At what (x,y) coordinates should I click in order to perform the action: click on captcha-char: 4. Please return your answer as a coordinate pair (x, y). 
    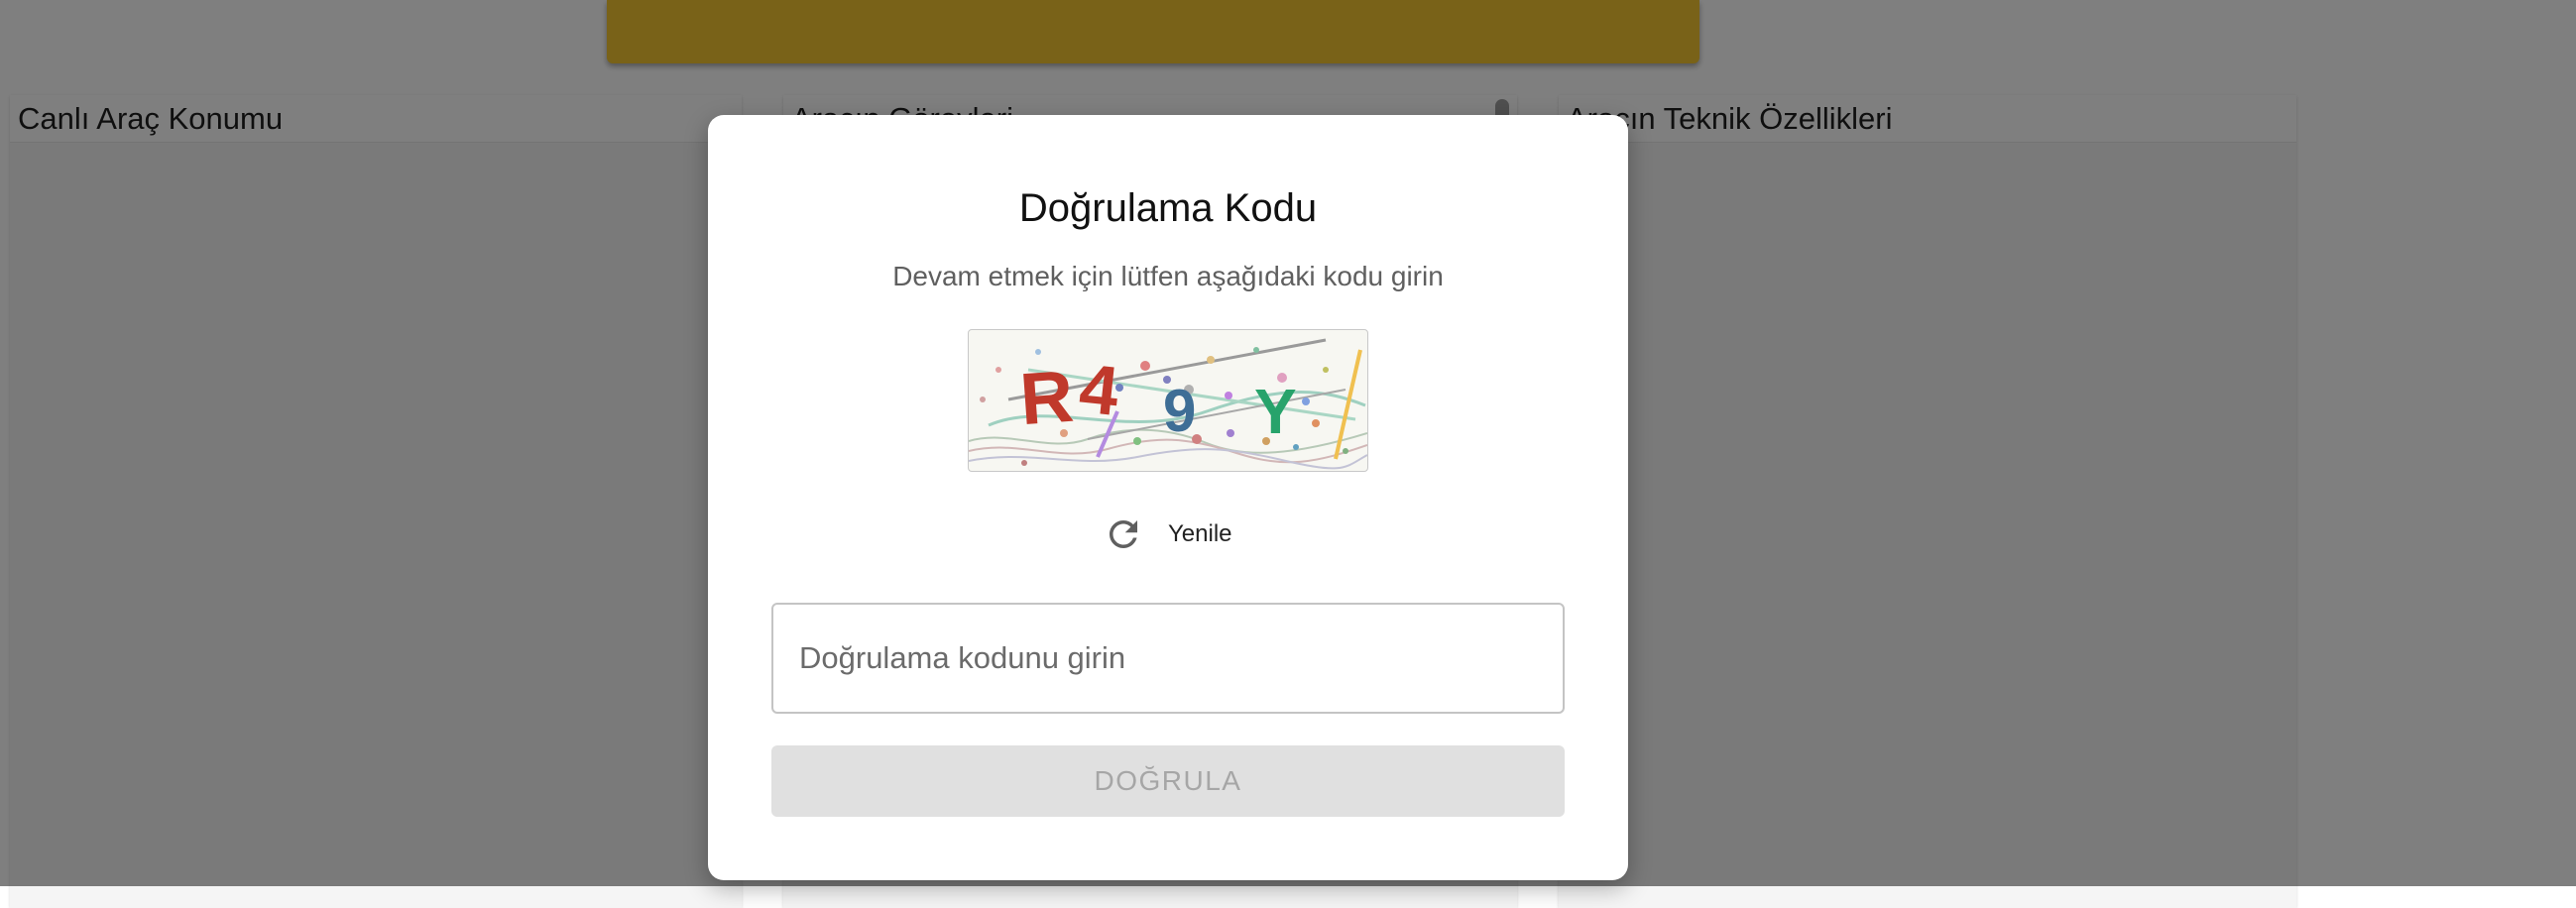
    Looking at the image, I should click on (1099, 389).